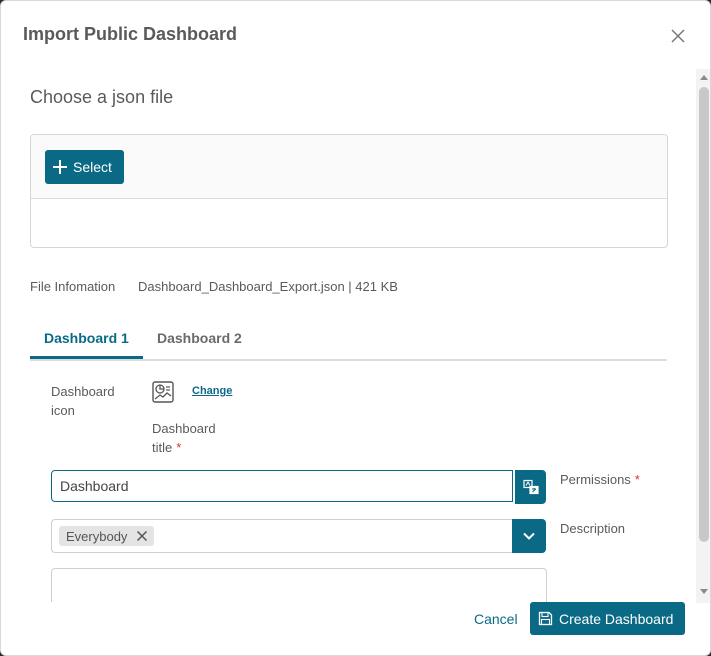  I want to click on dashboard-tabs: Dashboard 1 Dashboard 2, so click(348, 340).